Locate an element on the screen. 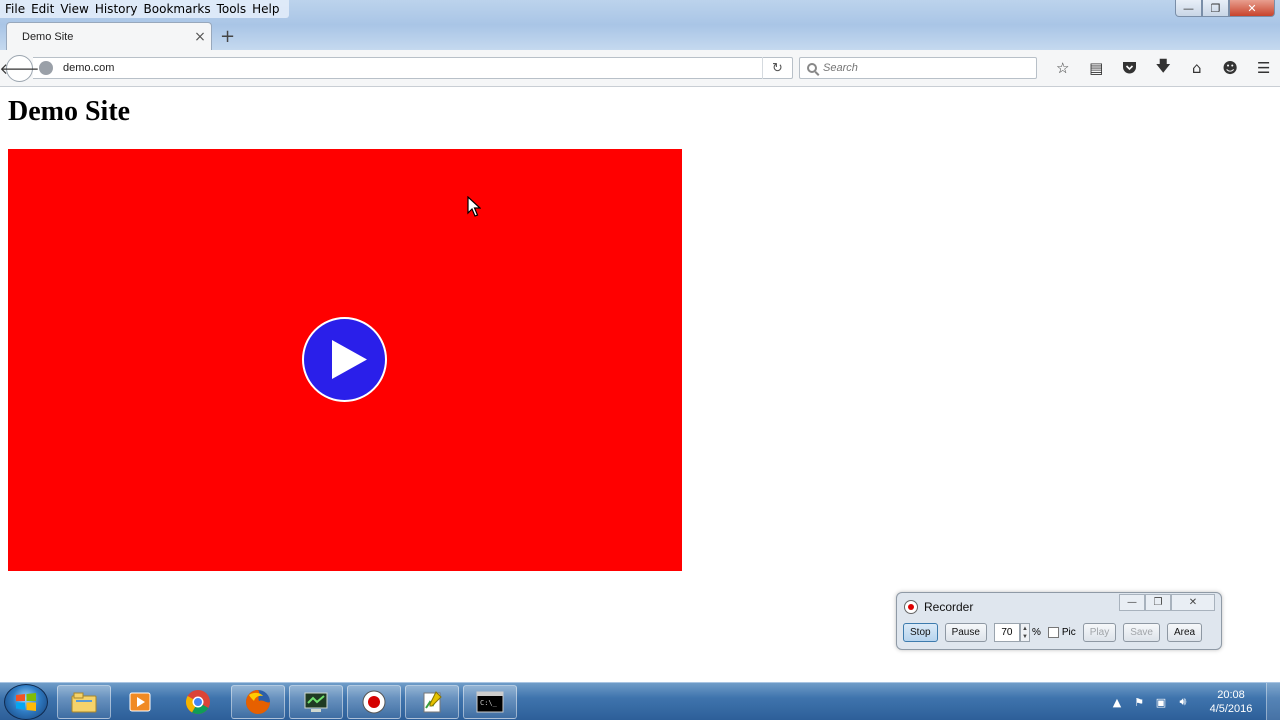 The width and height of the screenshot is (1280, 720). mouse-cursor-icon is located at coordinates (474, 206).